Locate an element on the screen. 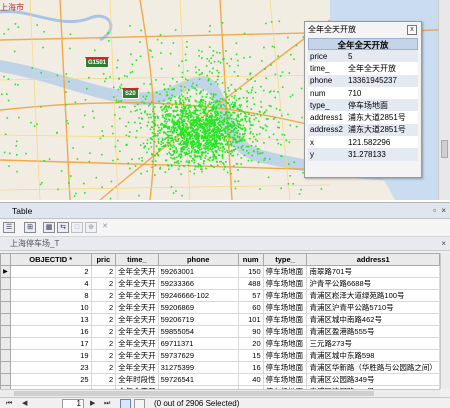 Image resolution: width=450 pixels, height=408 pixels. table-cell: 57 is located at coordinates (250, 295).